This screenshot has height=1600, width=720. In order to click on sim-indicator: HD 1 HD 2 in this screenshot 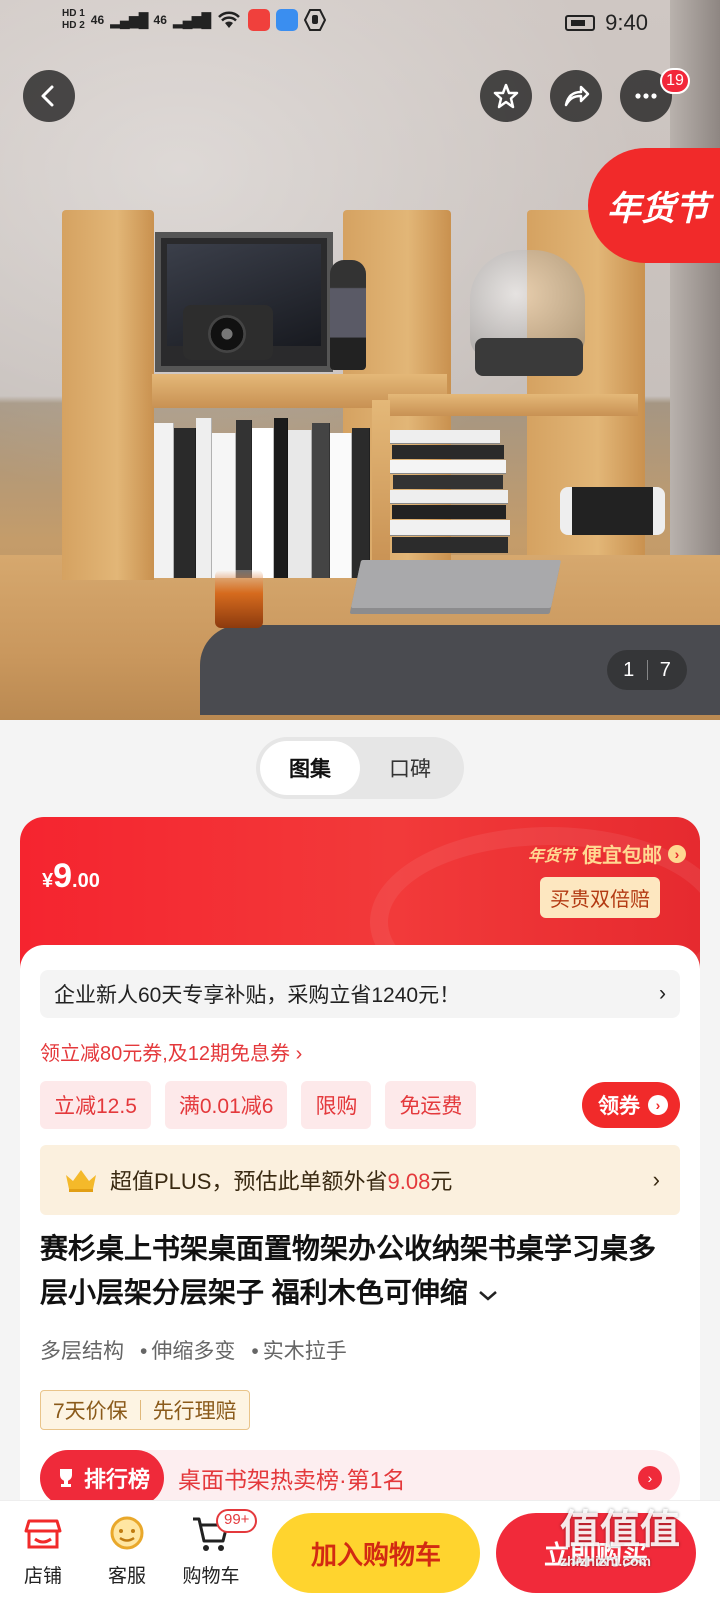, I will do `click(73, 20)`.